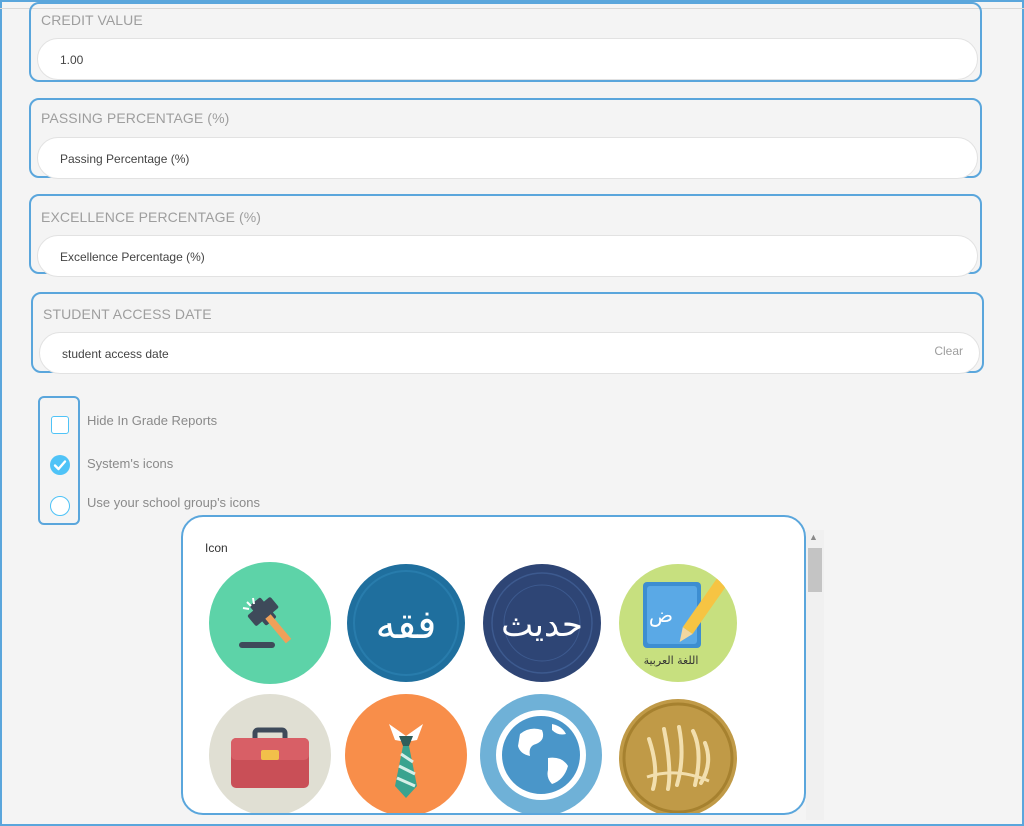 The height and width of the screenshot is (826, 1024). Describe the element at coordinates (671, 660) in the screenshot. I see `svg-text: اللغة العربية` at that location.